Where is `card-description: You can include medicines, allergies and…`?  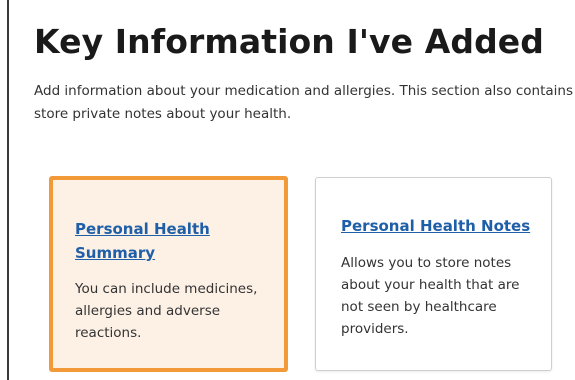
card-description: You can include medicines, allergies and… is located at coordinates (166, 311).